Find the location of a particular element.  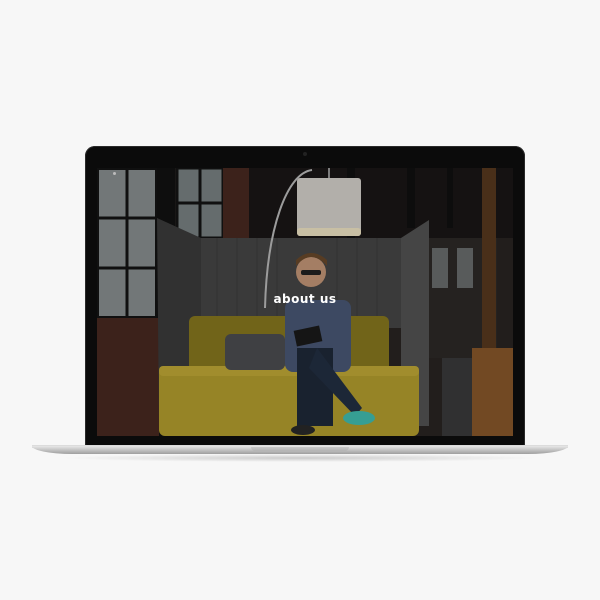

laptop-opening-notch is located at coordinates (300, 449).